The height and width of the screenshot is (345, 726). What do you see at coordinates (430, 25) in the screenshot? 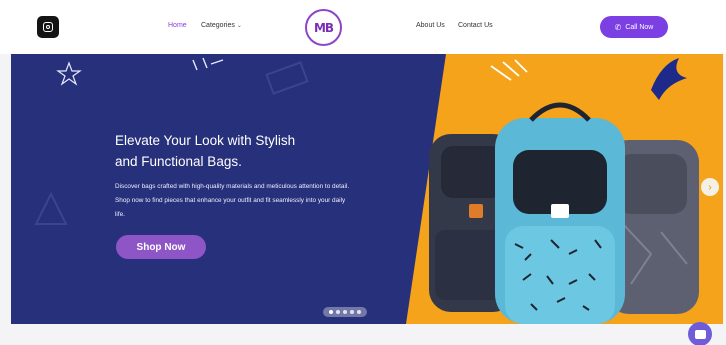
I see `nav-about-link: About Us` at bounding box center [430, 25].